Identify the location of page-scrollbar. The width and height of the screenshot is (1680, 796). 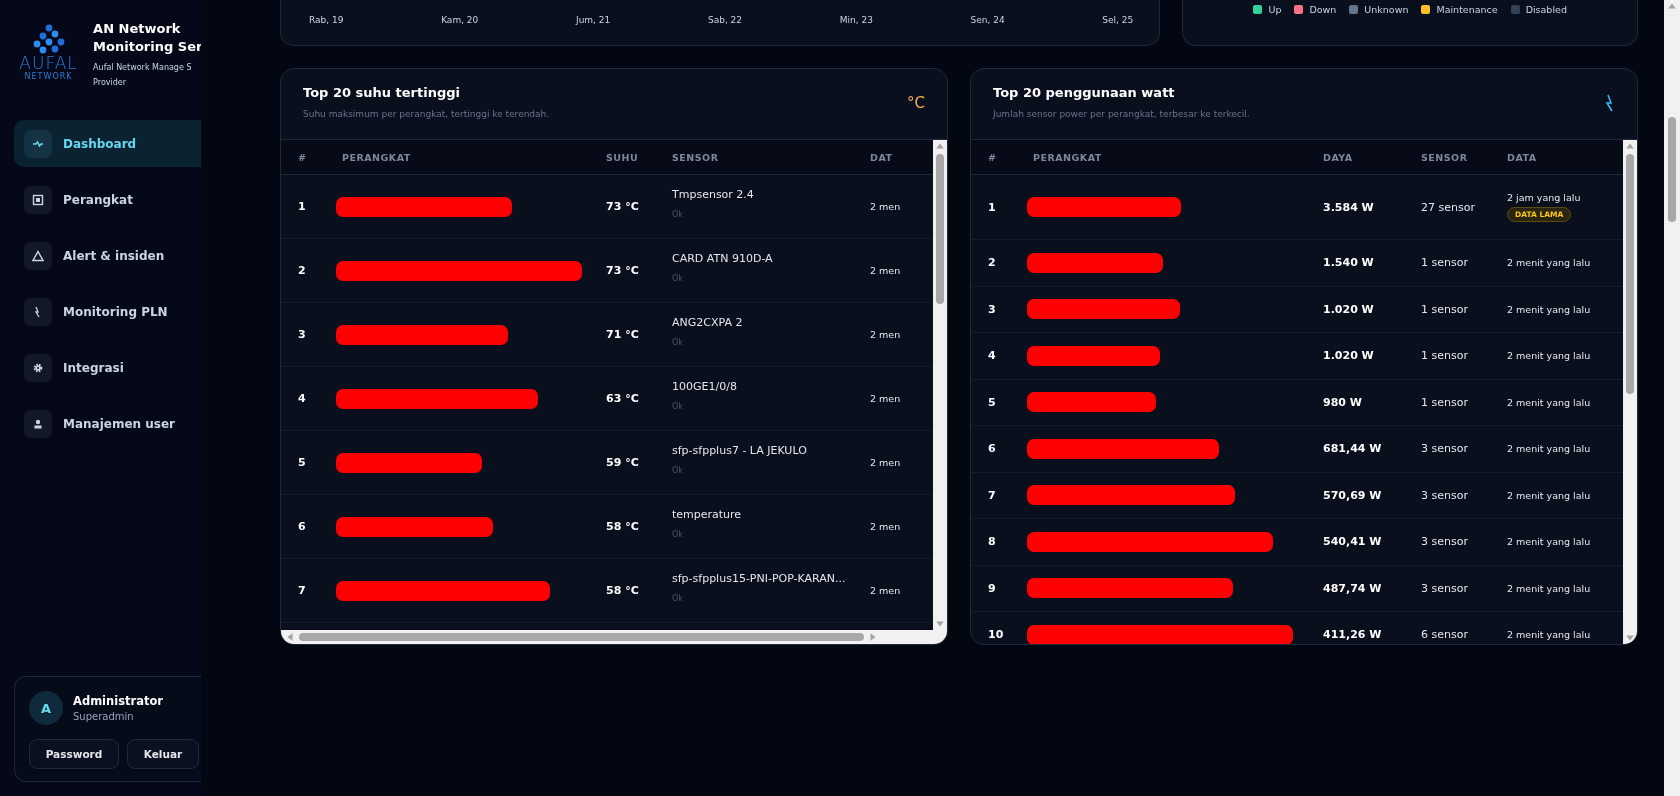
(1672, 398).